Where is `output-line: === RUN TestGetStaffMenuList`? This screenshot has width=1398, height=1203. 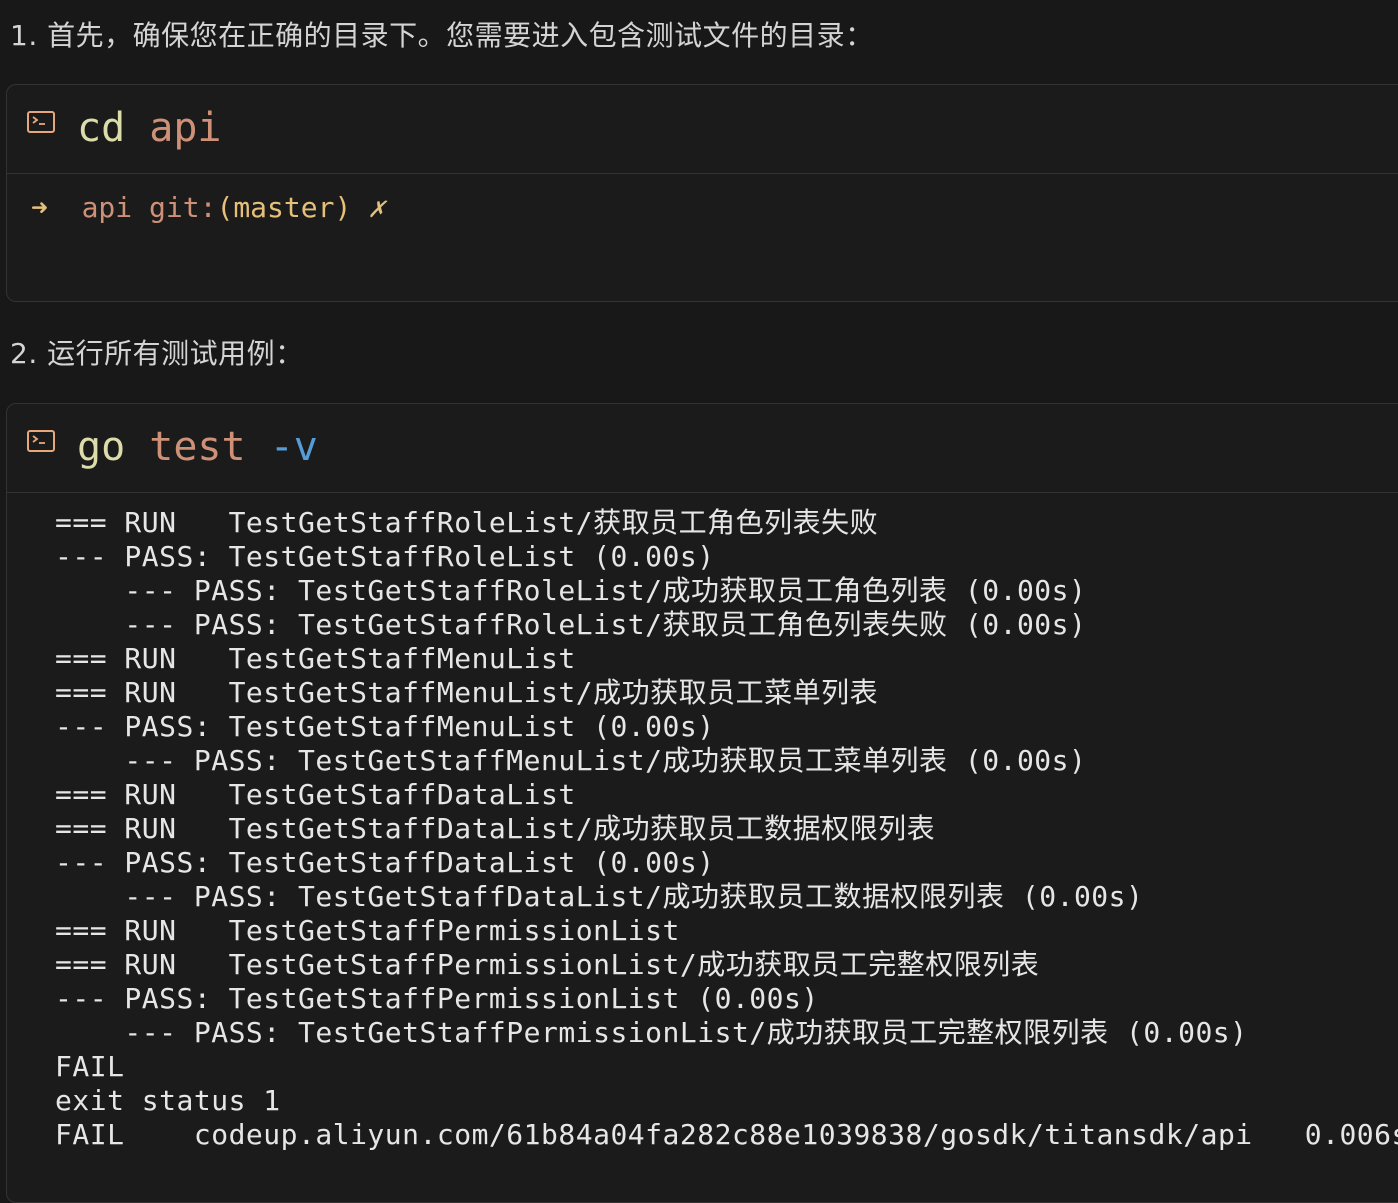 output-line: === RUN TestGetStaffMenuList is located at coordinates (315, 658).